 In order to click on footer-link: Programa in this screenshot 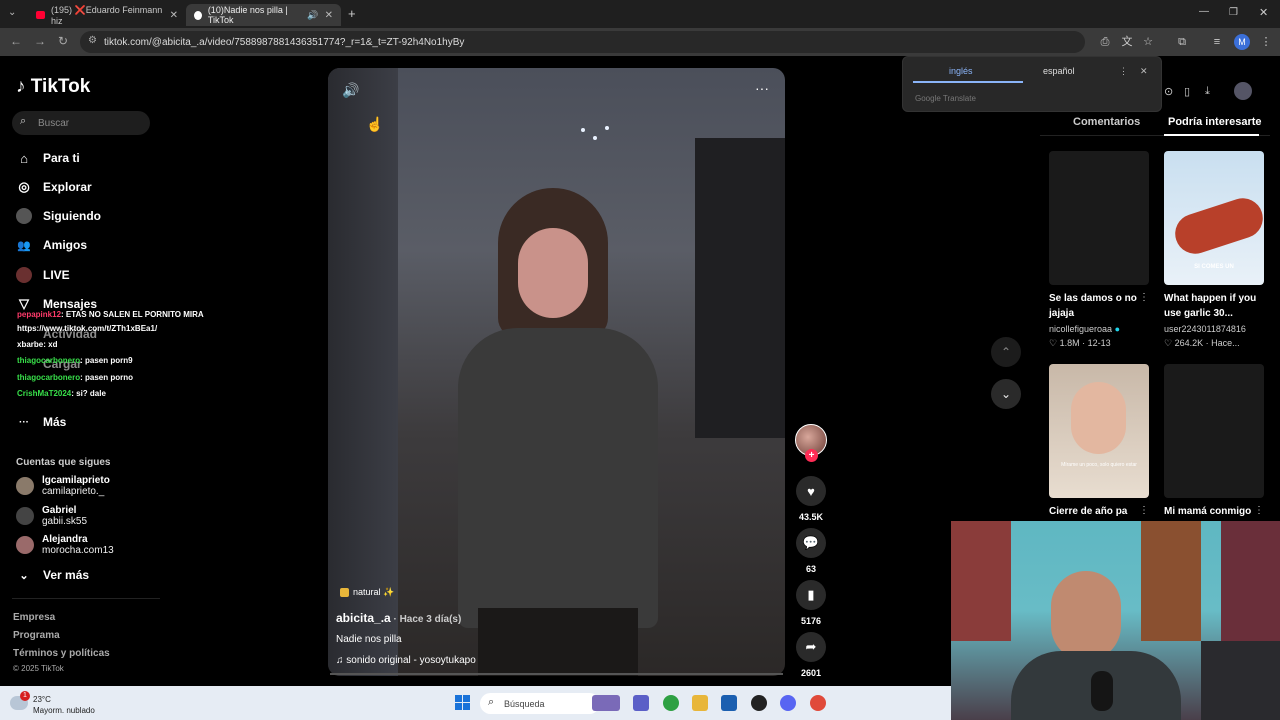, I will do `click(36, 635)`.